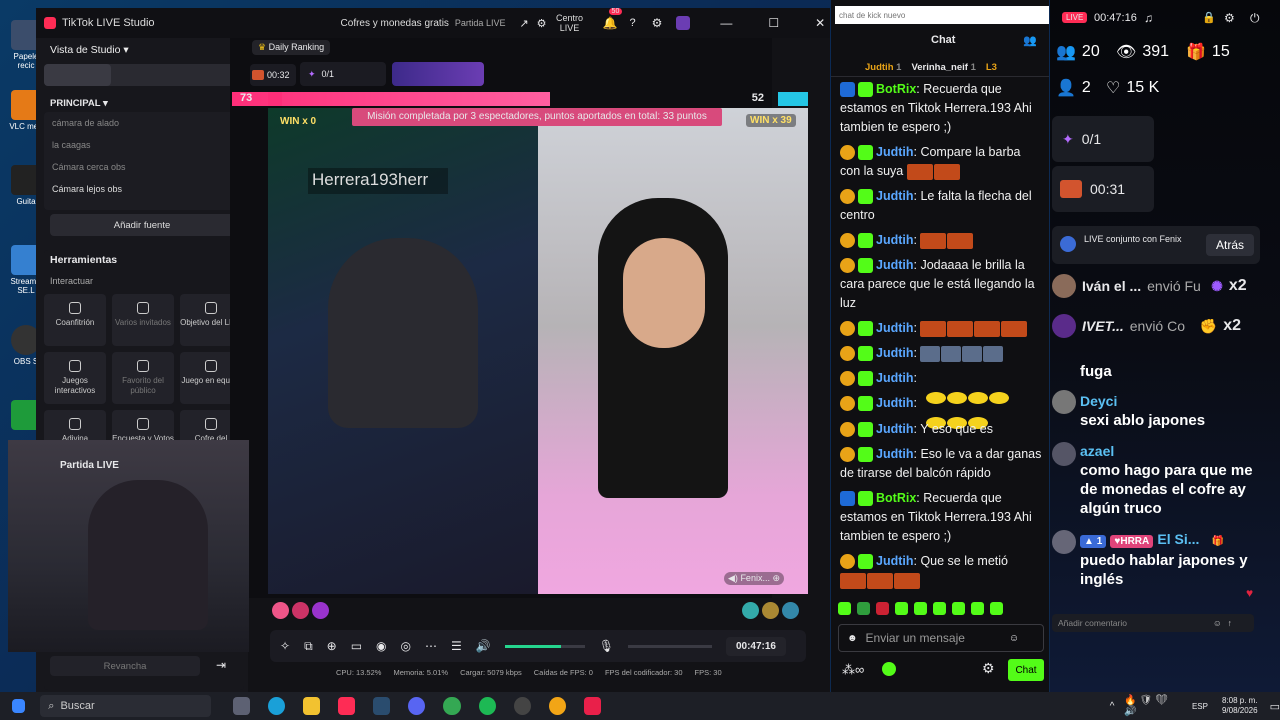  Describe the element at coordinates (75, 427) in the screenshot. I see `tool-guess: Adivina` at that location.